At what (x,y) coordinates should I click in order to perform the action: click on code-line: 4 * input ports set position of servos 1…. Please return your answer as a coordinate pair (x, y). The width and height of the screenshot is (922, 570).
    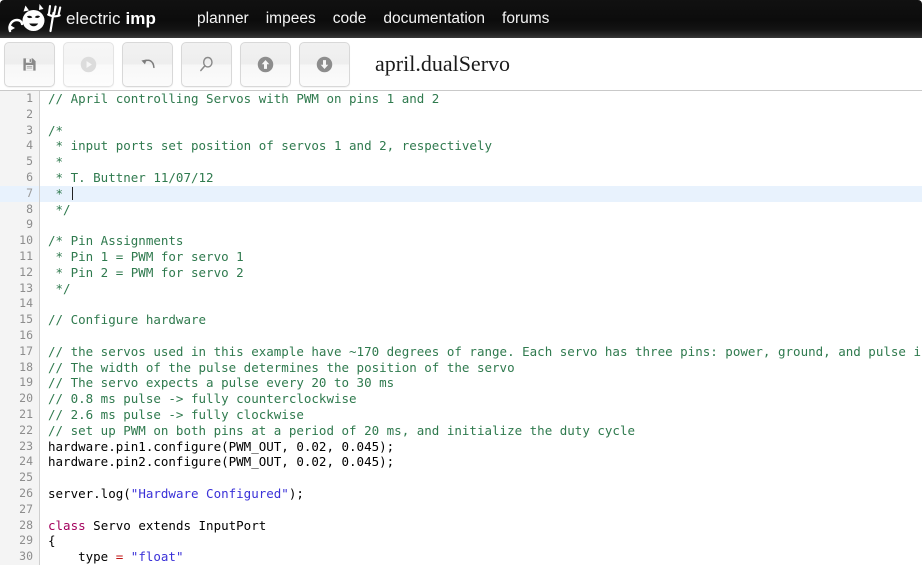
    Looking at the image, I should click on (461, 146).